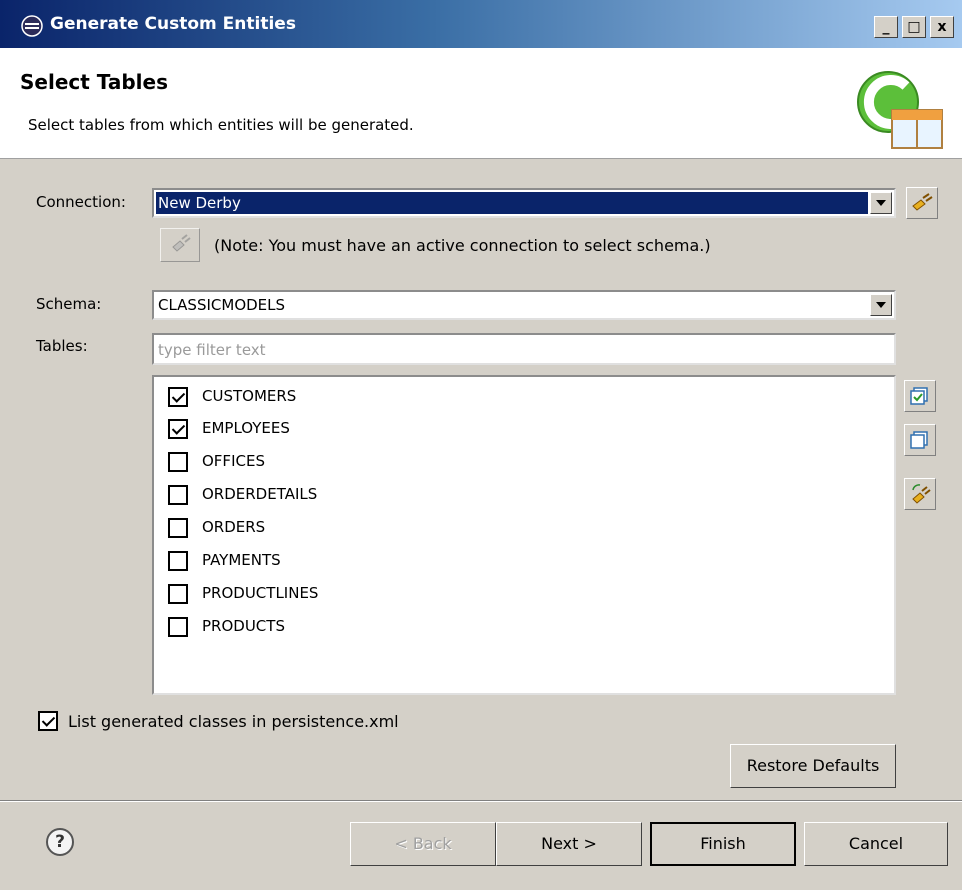  What do you see at coordinates (233, 461) in the screenshot?
I see `table-item-label: OFFICES` at bounding box center [233, 461].